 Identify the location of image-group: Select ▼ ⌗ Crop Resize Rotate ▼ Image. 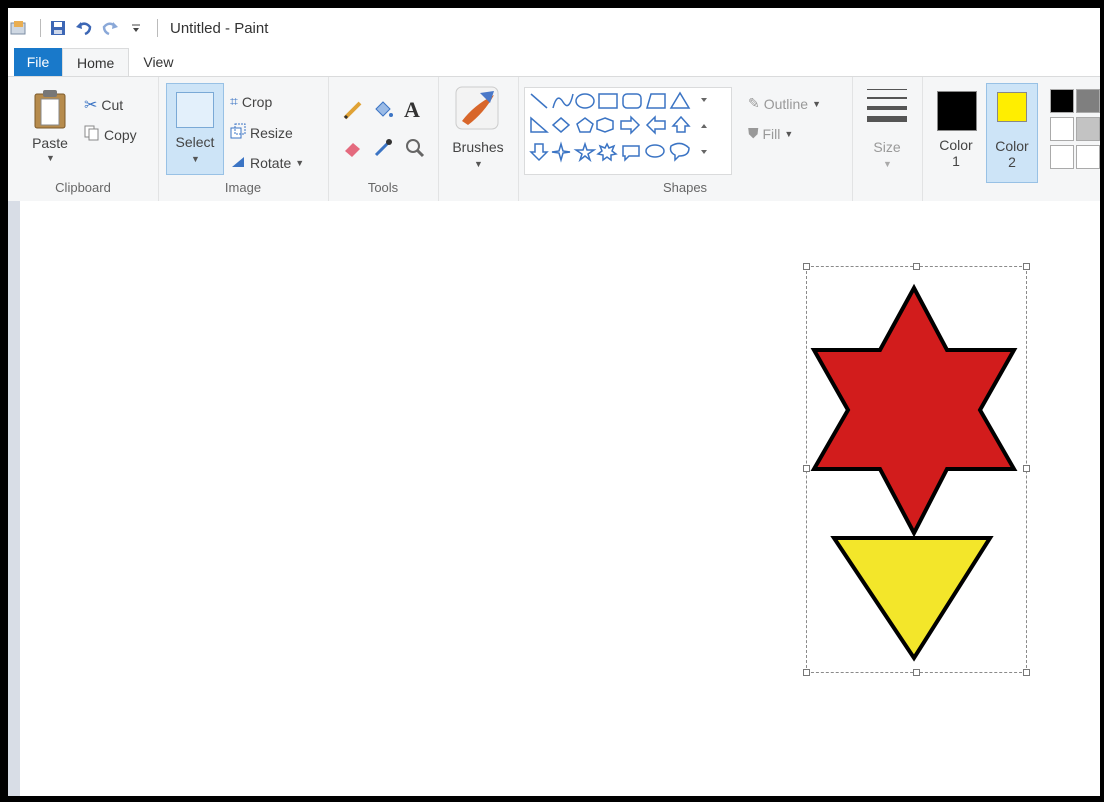
(243, 139).